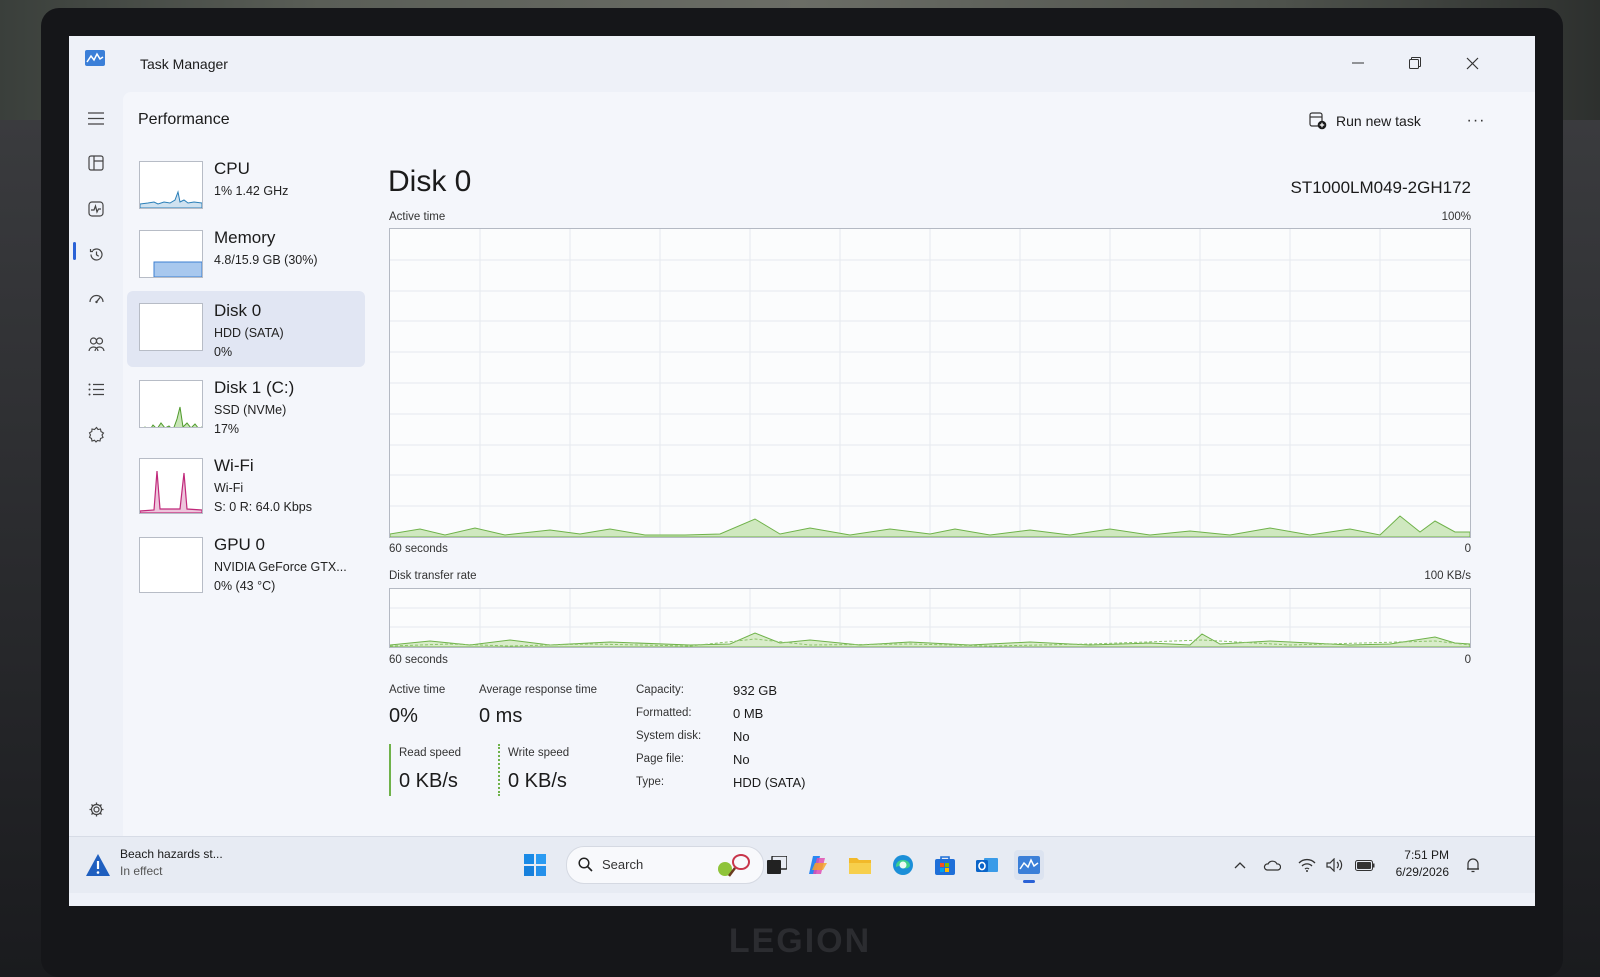 This screenshot has height=977, width=1600. Describe the element at coordinates (171, 404) in the screenshot. I see `disk-1-thumbnail-graph` at that location.